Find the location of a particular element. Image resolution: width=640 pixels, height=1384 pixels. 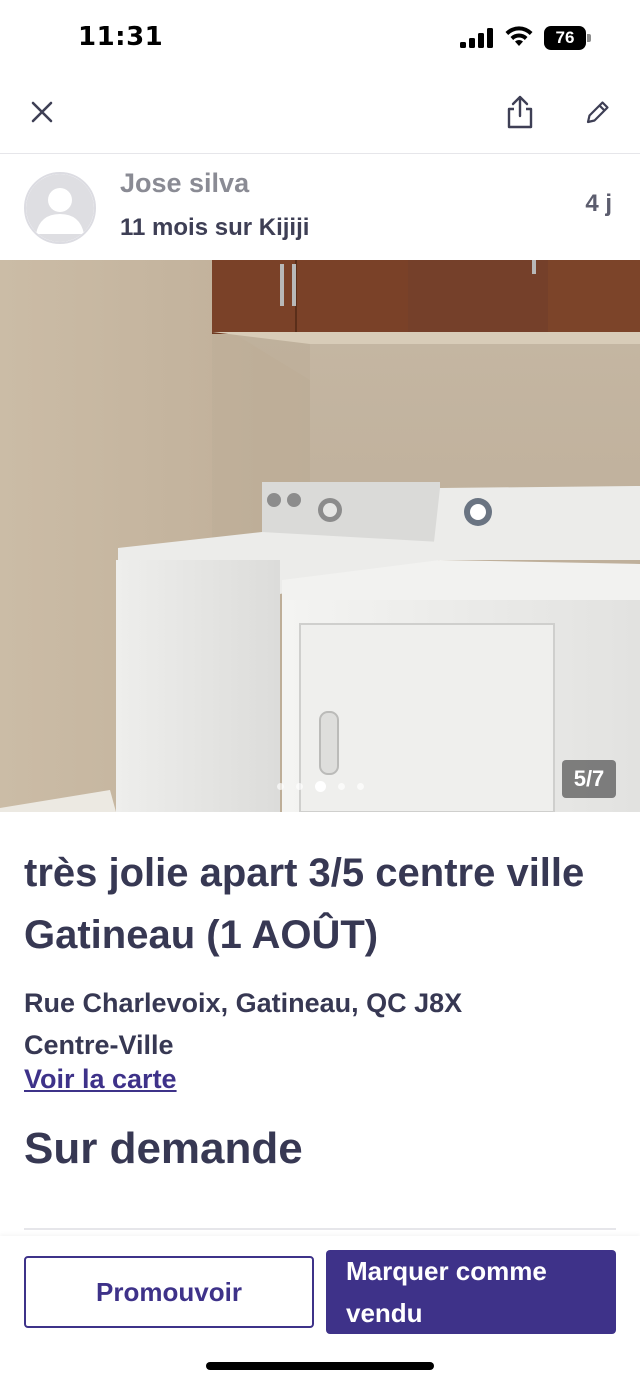

wifi-icon is located at coordinates (519, 36).